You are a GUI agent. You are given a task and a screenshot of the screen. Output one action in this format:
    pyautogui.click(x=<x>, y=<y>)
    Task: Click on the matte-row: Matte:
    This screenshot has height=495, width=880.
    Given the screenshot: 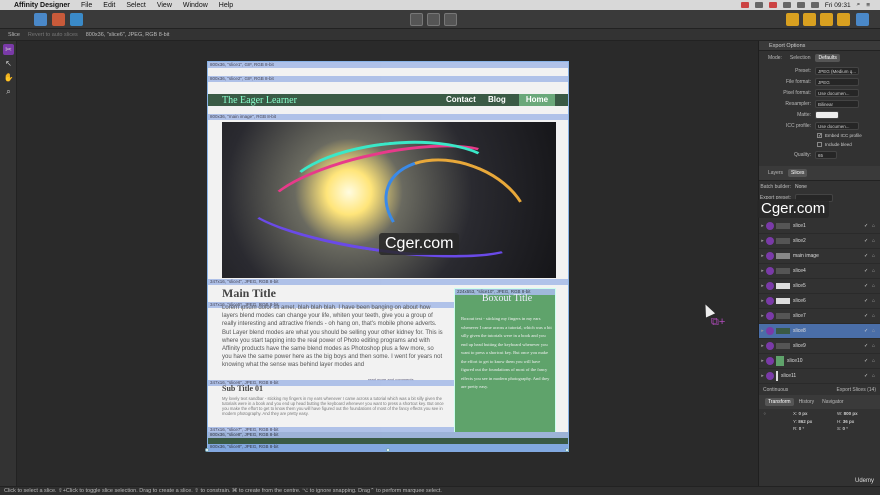 What is the action you would take?
    pyautogui.click(x=819, y=114)
    